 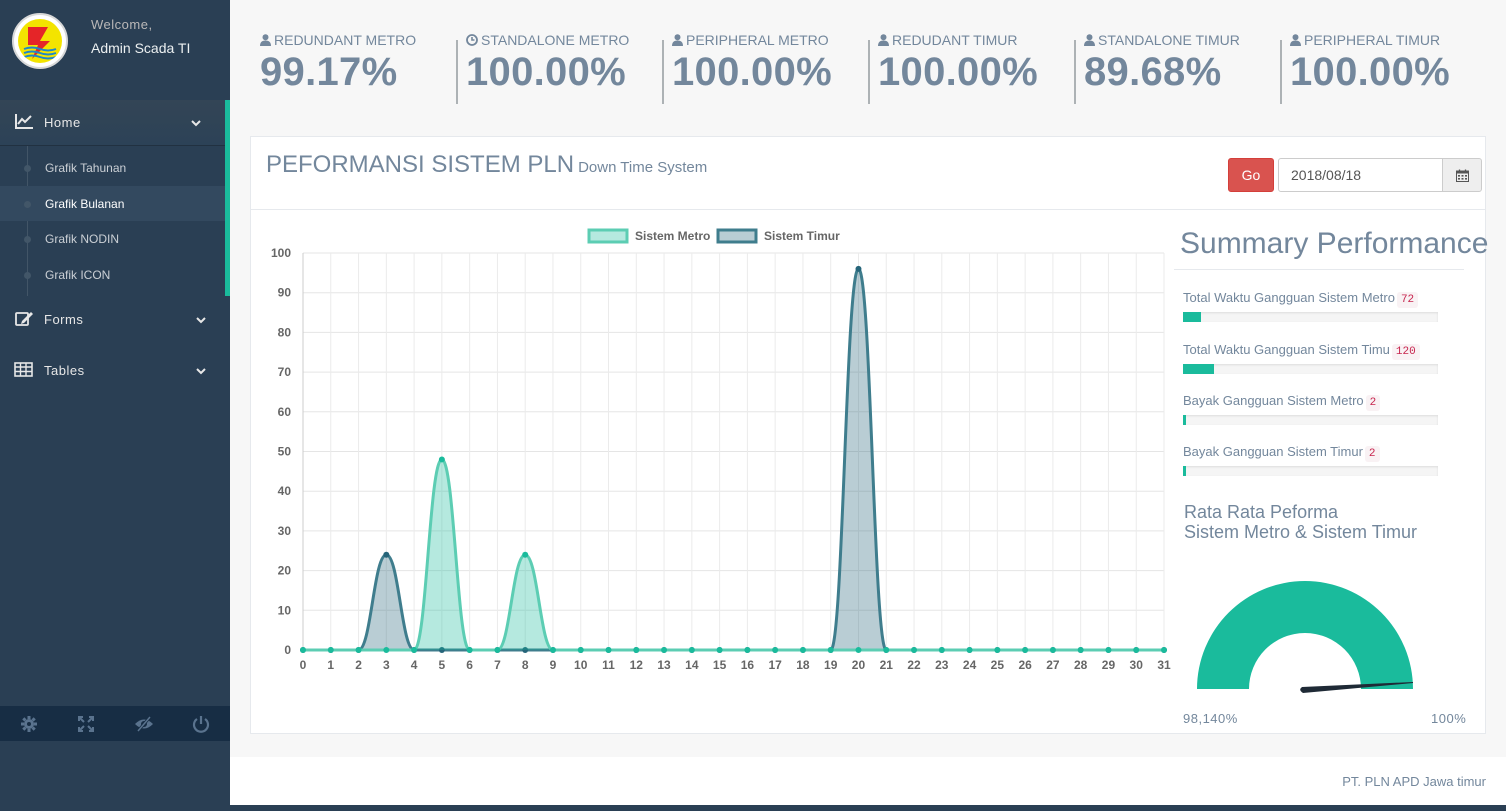 What do you see at coordinates (581, 665) in the screenshot?
I see `x-tick-label: 10` at bounding box center [581, 665].